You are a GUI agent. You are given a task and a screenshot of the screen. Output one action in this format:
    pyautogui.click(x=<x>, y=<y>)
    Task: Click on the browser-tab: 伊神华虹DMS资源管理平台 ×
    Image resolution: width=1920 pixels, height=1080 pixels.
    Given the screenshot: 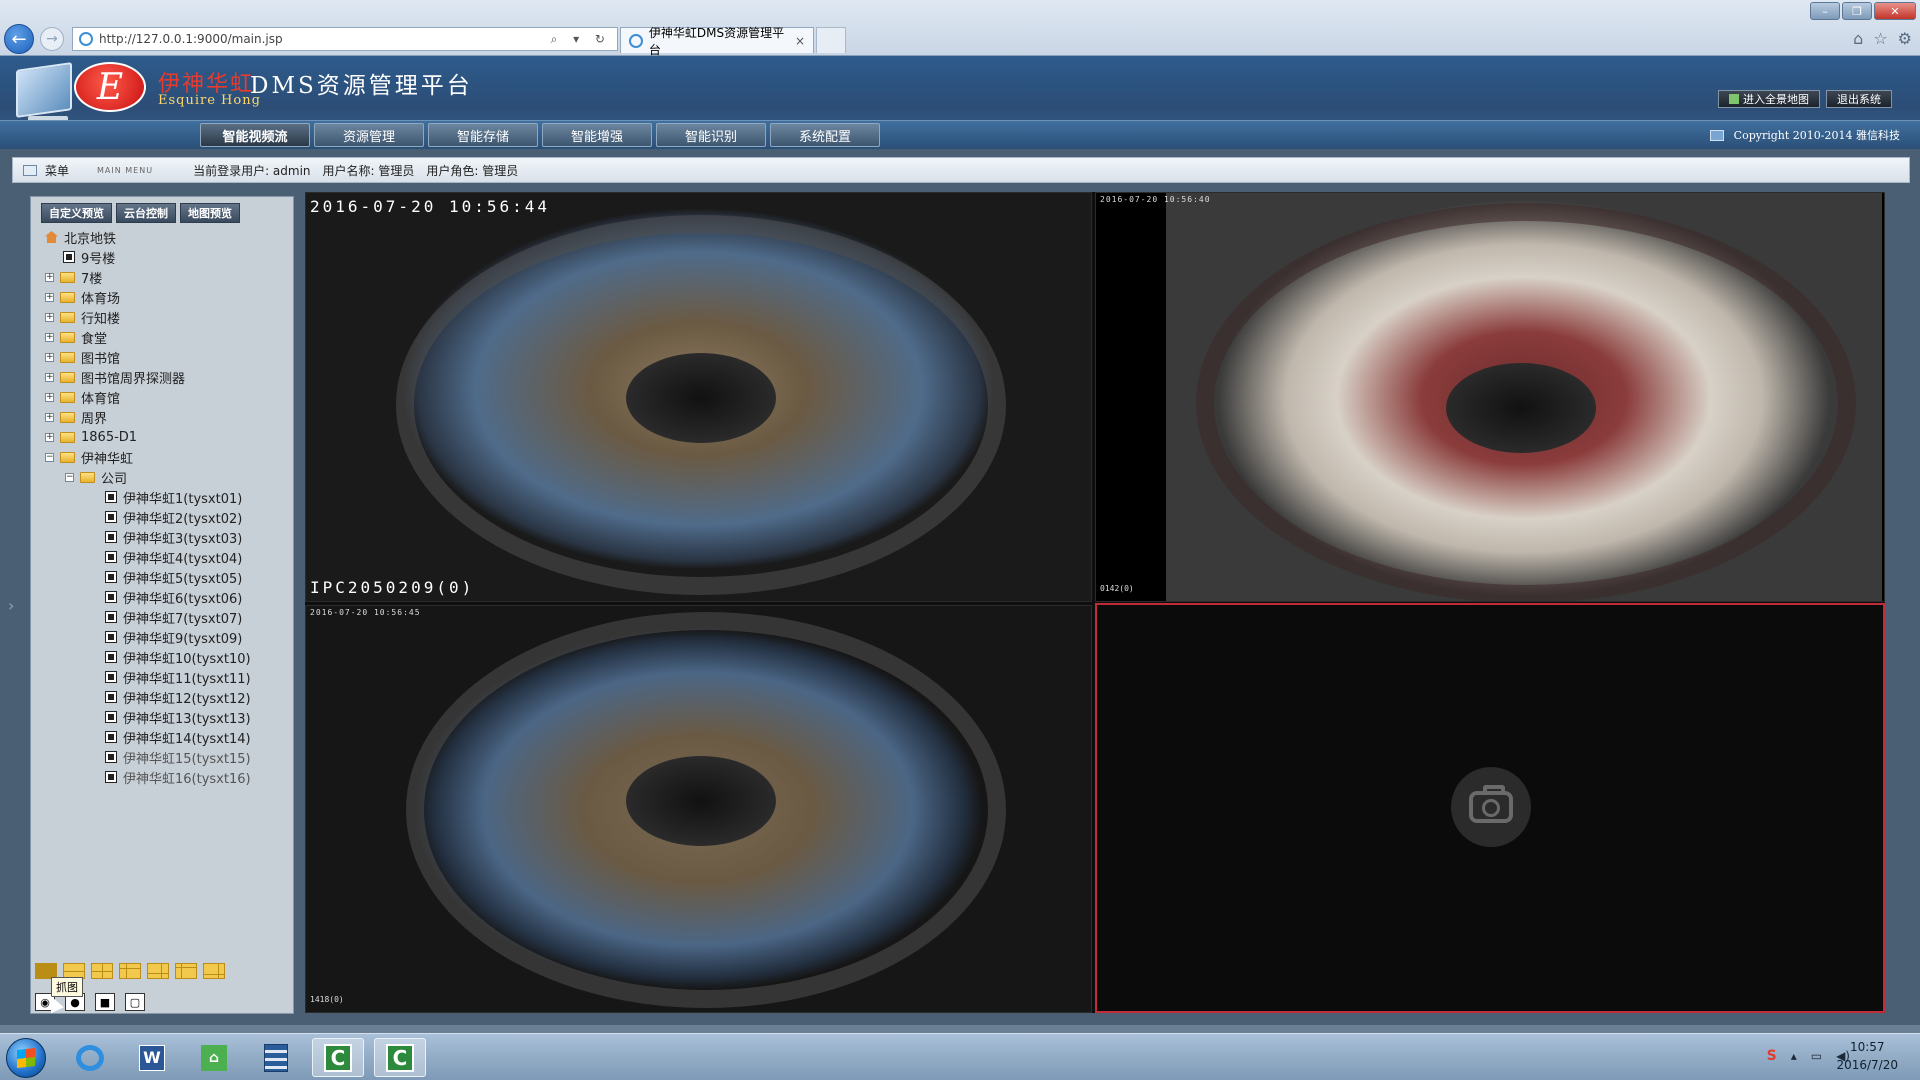 What is the action you would take?
    pyautogui.click(x=717, y=41)
    